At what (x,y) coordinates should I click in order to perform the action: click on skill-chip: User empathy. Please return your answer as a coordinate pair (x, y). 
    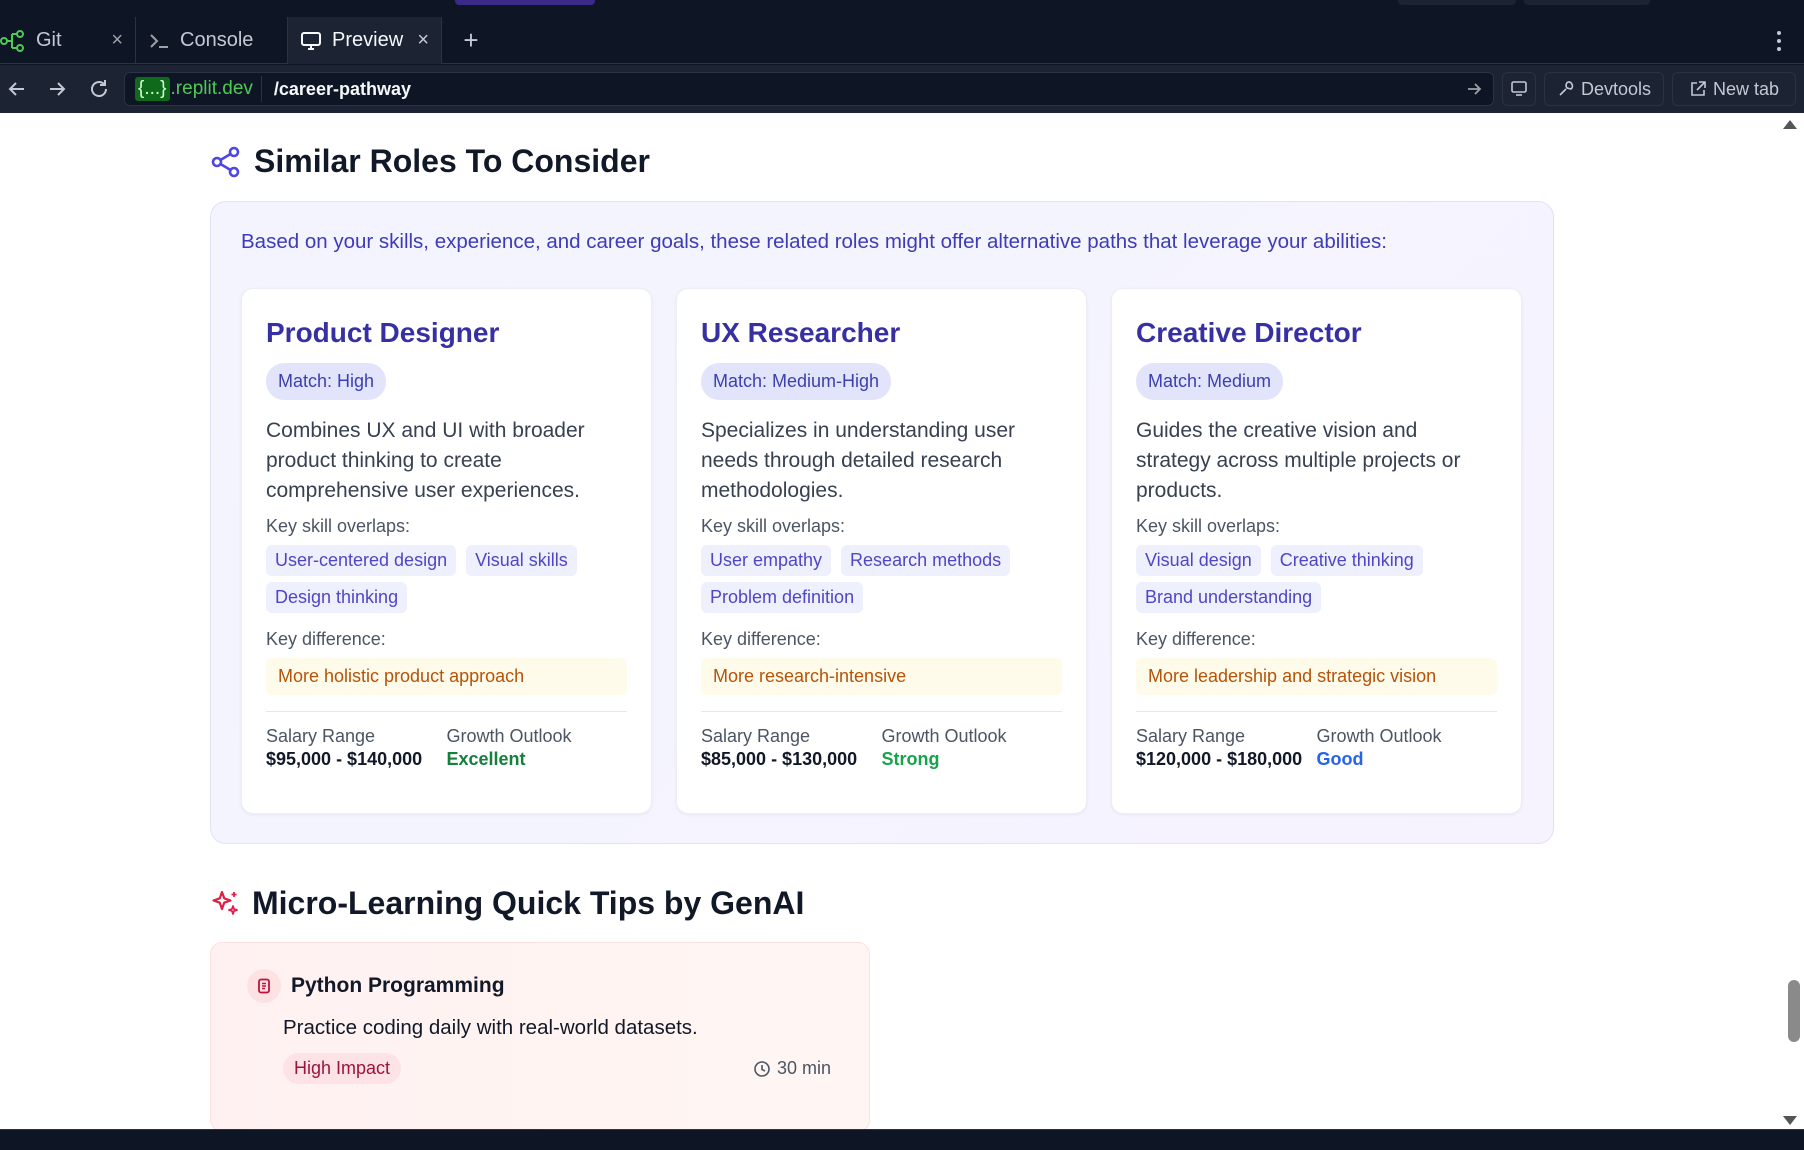
    Looking at the image, I should click on (766, 560).